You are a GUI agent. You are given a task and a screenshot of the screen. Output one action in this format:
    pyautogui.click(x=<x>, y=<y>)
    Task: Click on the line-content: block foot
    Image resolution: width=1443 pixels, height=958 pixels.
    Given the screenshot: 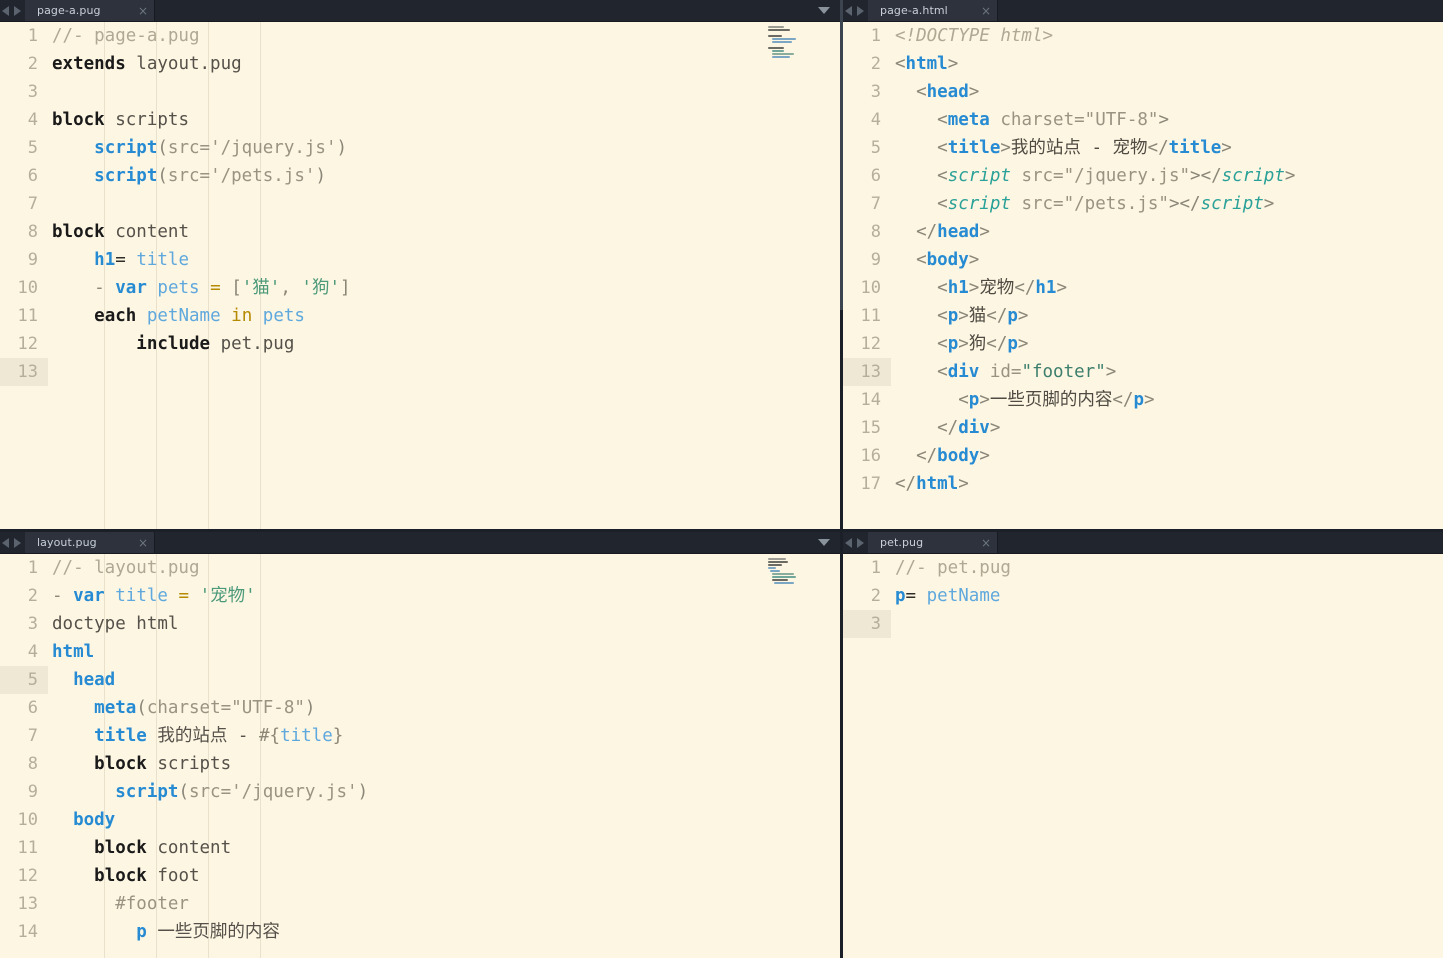 What is the action you would take?
    pyautogui.click(x=444, y=876)
    